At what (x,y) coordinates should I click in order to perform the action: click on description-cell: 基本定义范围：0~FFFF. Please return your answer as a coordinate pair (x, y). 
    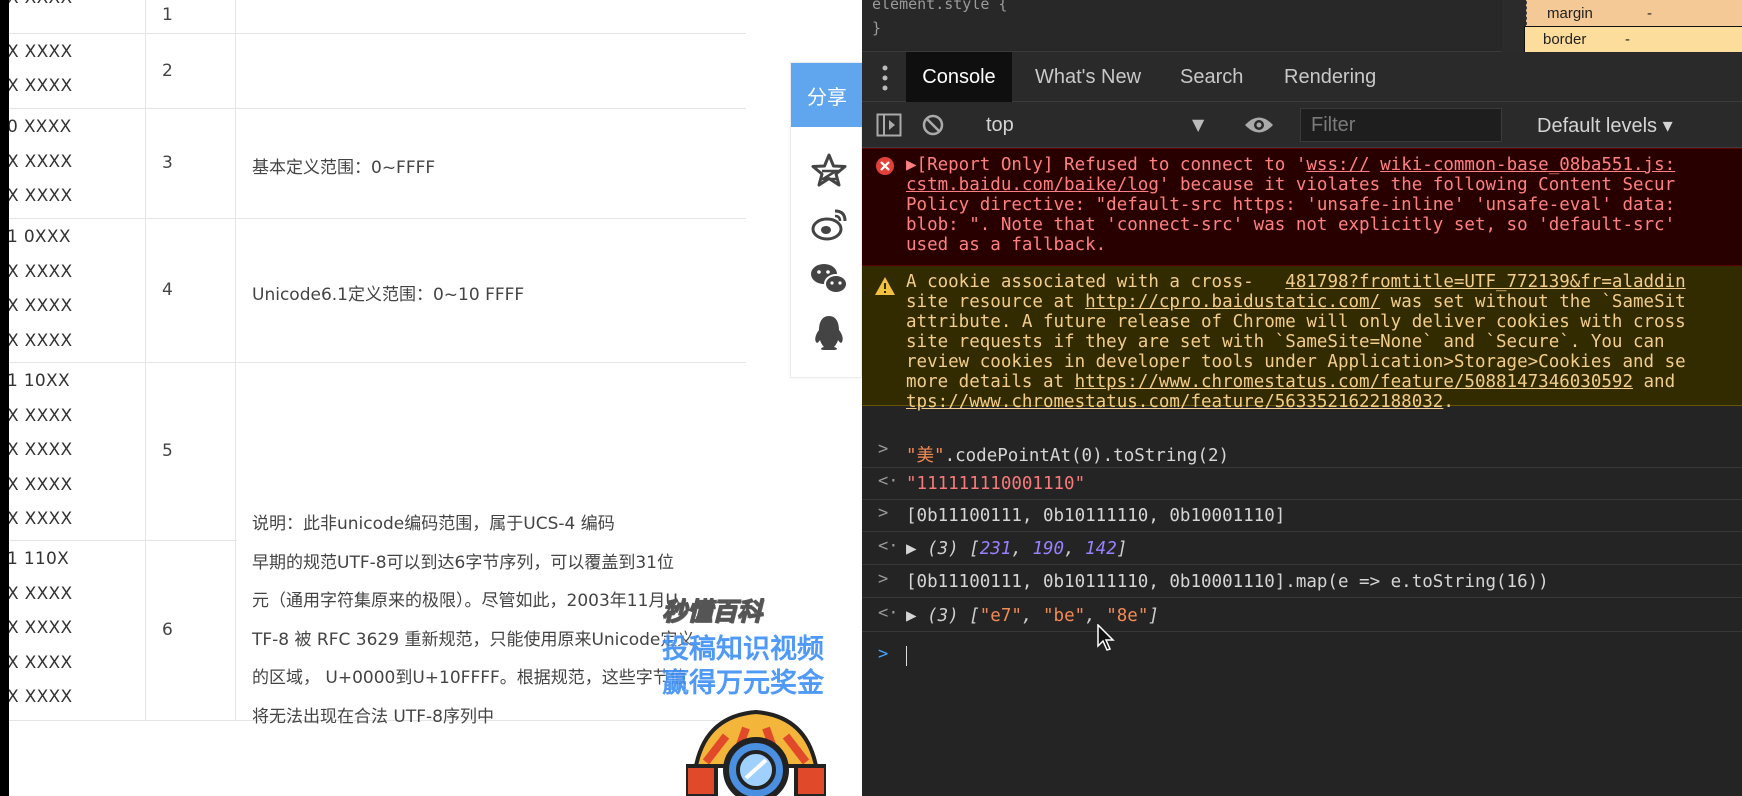
    Looking at the image, I should click on (491, 163).